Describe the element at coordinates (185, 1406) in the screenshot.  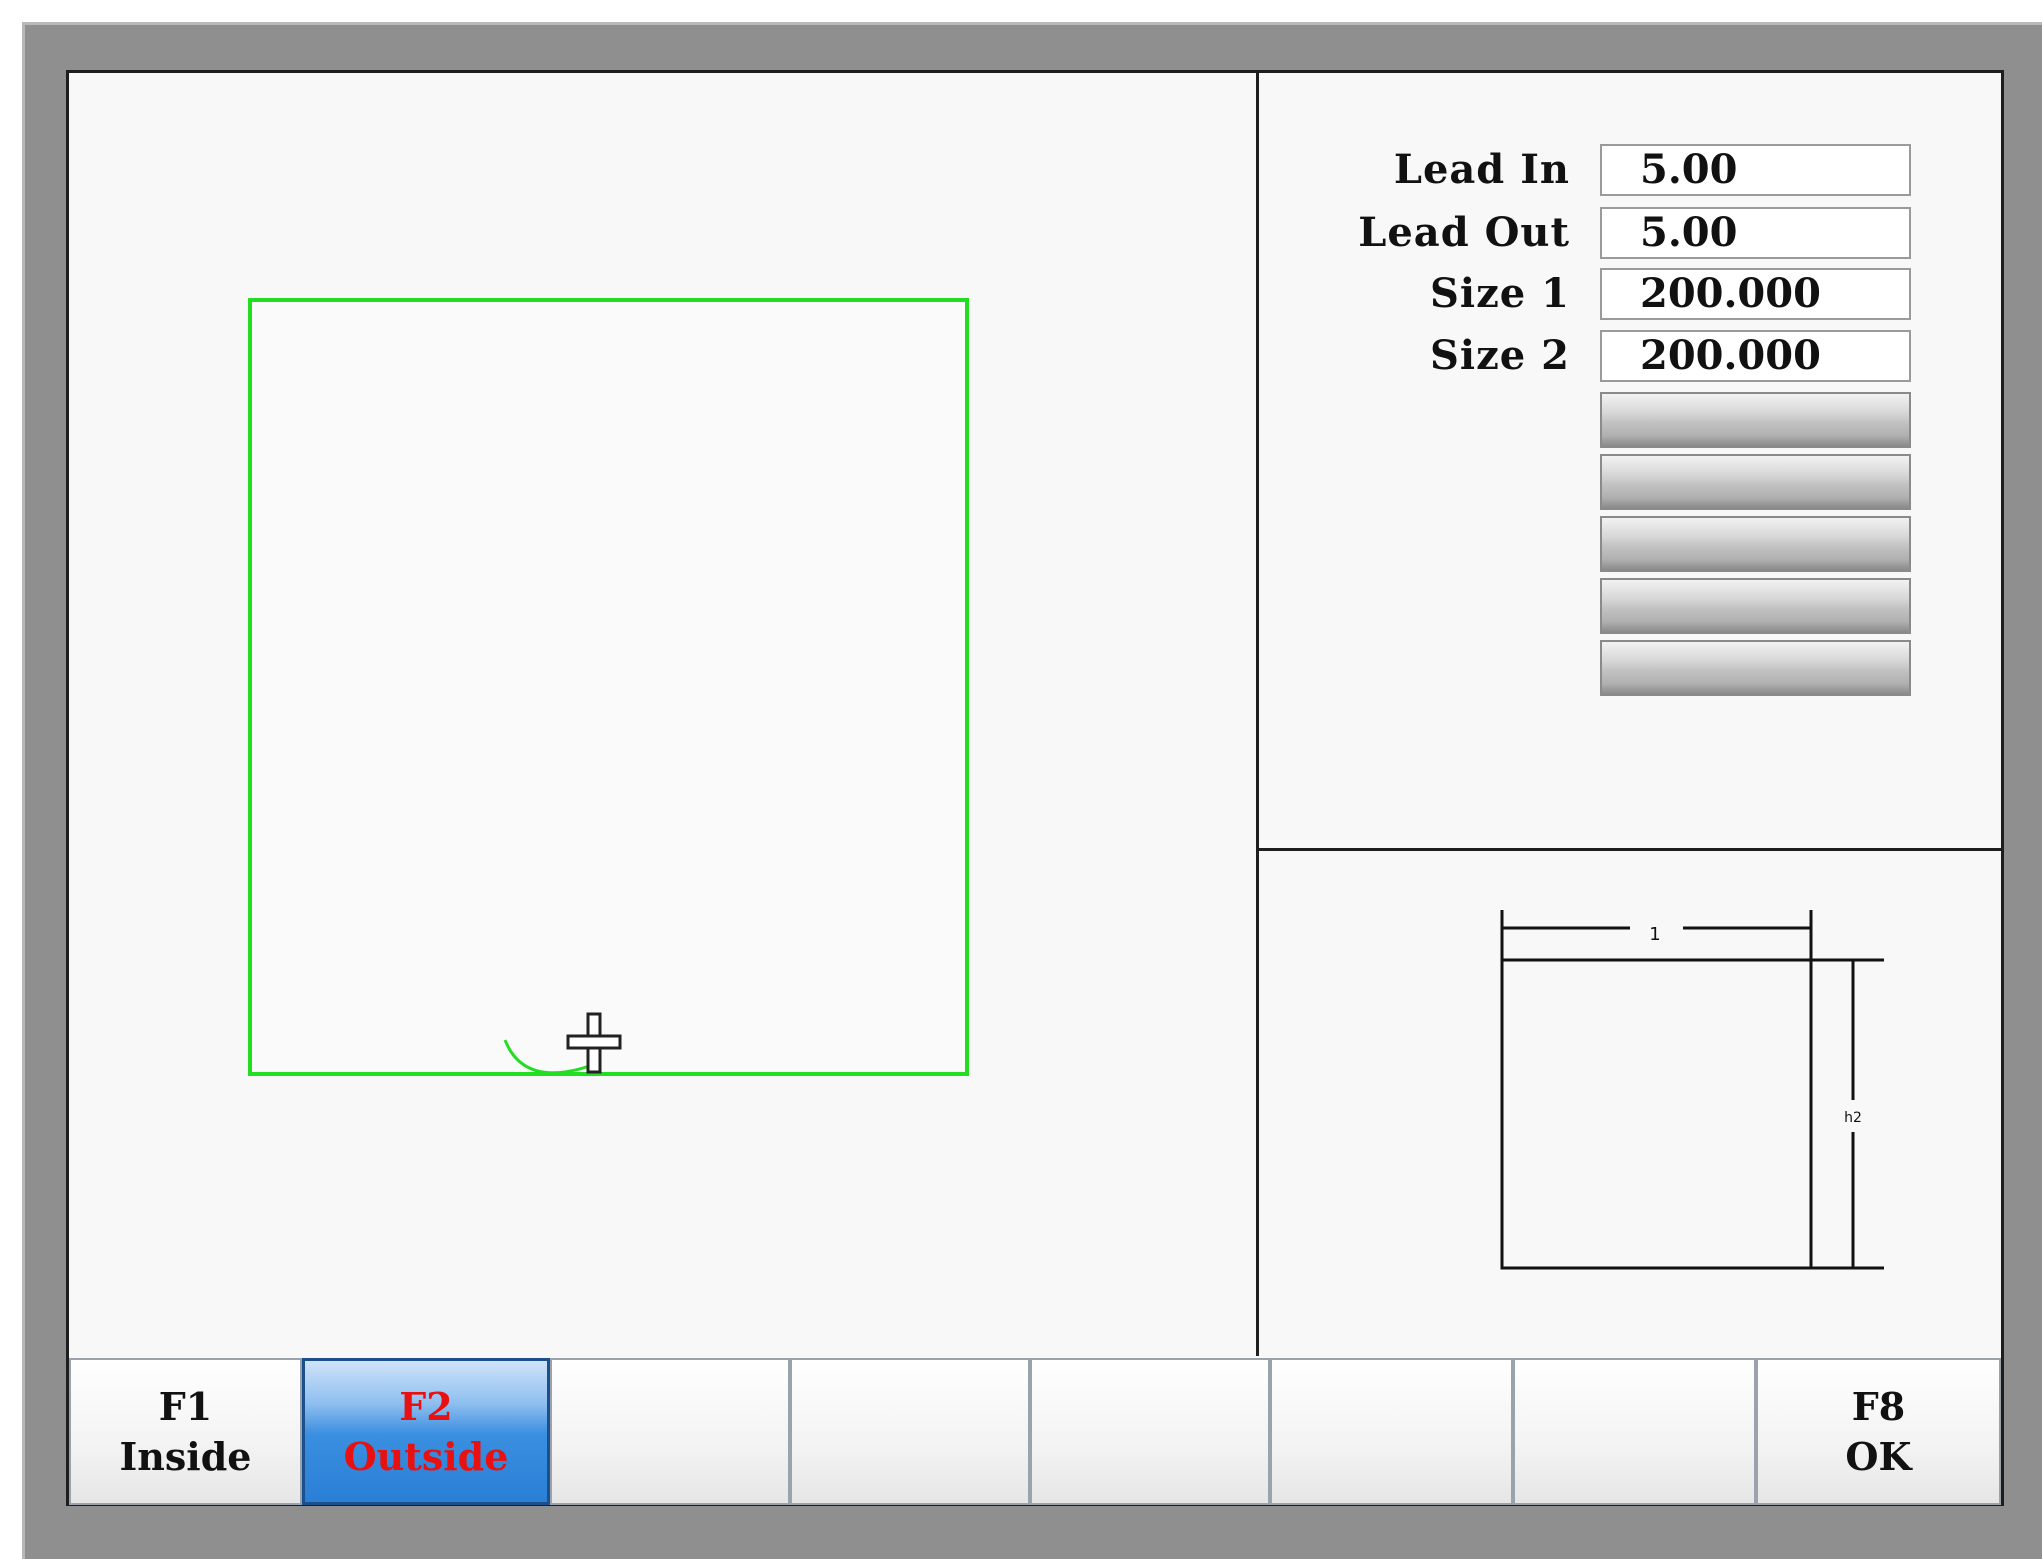
I see `fkey-code: F1` at that location.